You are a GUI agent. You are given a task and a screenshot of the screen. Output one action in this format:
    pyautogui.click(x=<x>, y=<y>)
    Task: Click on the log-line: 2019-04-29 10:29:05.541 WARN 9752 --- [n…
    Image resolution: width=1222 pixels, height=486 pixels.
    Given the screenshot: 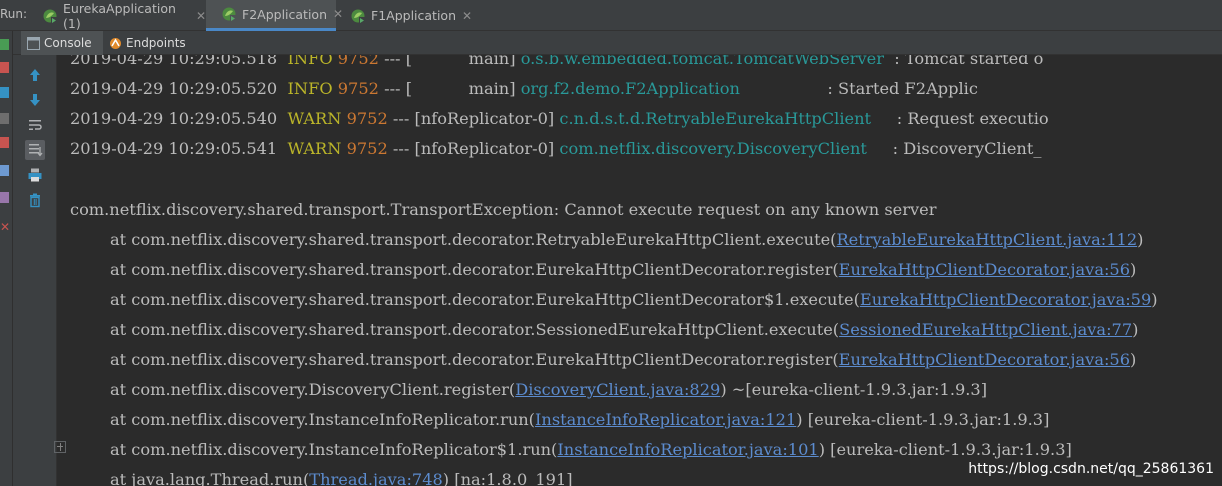 What is the action you would take?
    pyautogui.click(x=556, y=148)
    